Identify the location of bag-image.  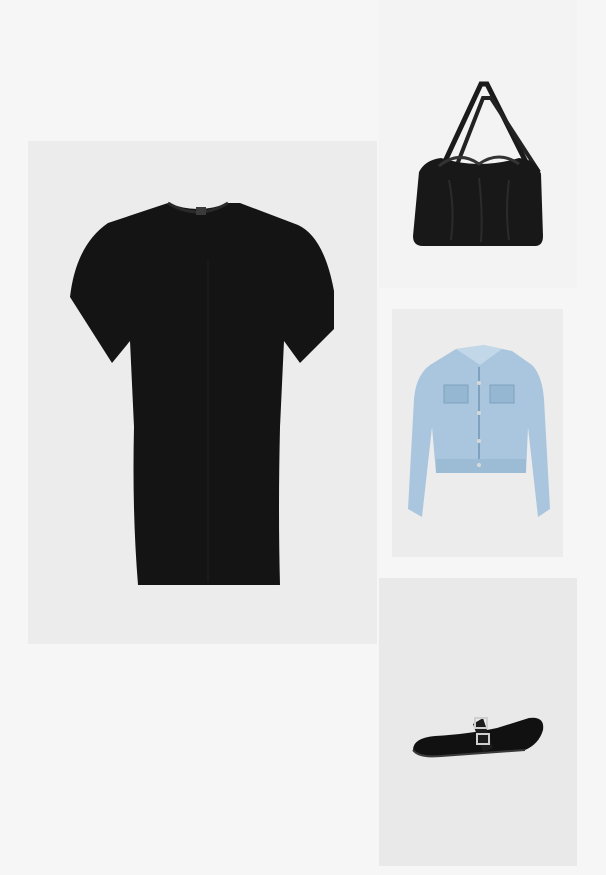
(478, 163).